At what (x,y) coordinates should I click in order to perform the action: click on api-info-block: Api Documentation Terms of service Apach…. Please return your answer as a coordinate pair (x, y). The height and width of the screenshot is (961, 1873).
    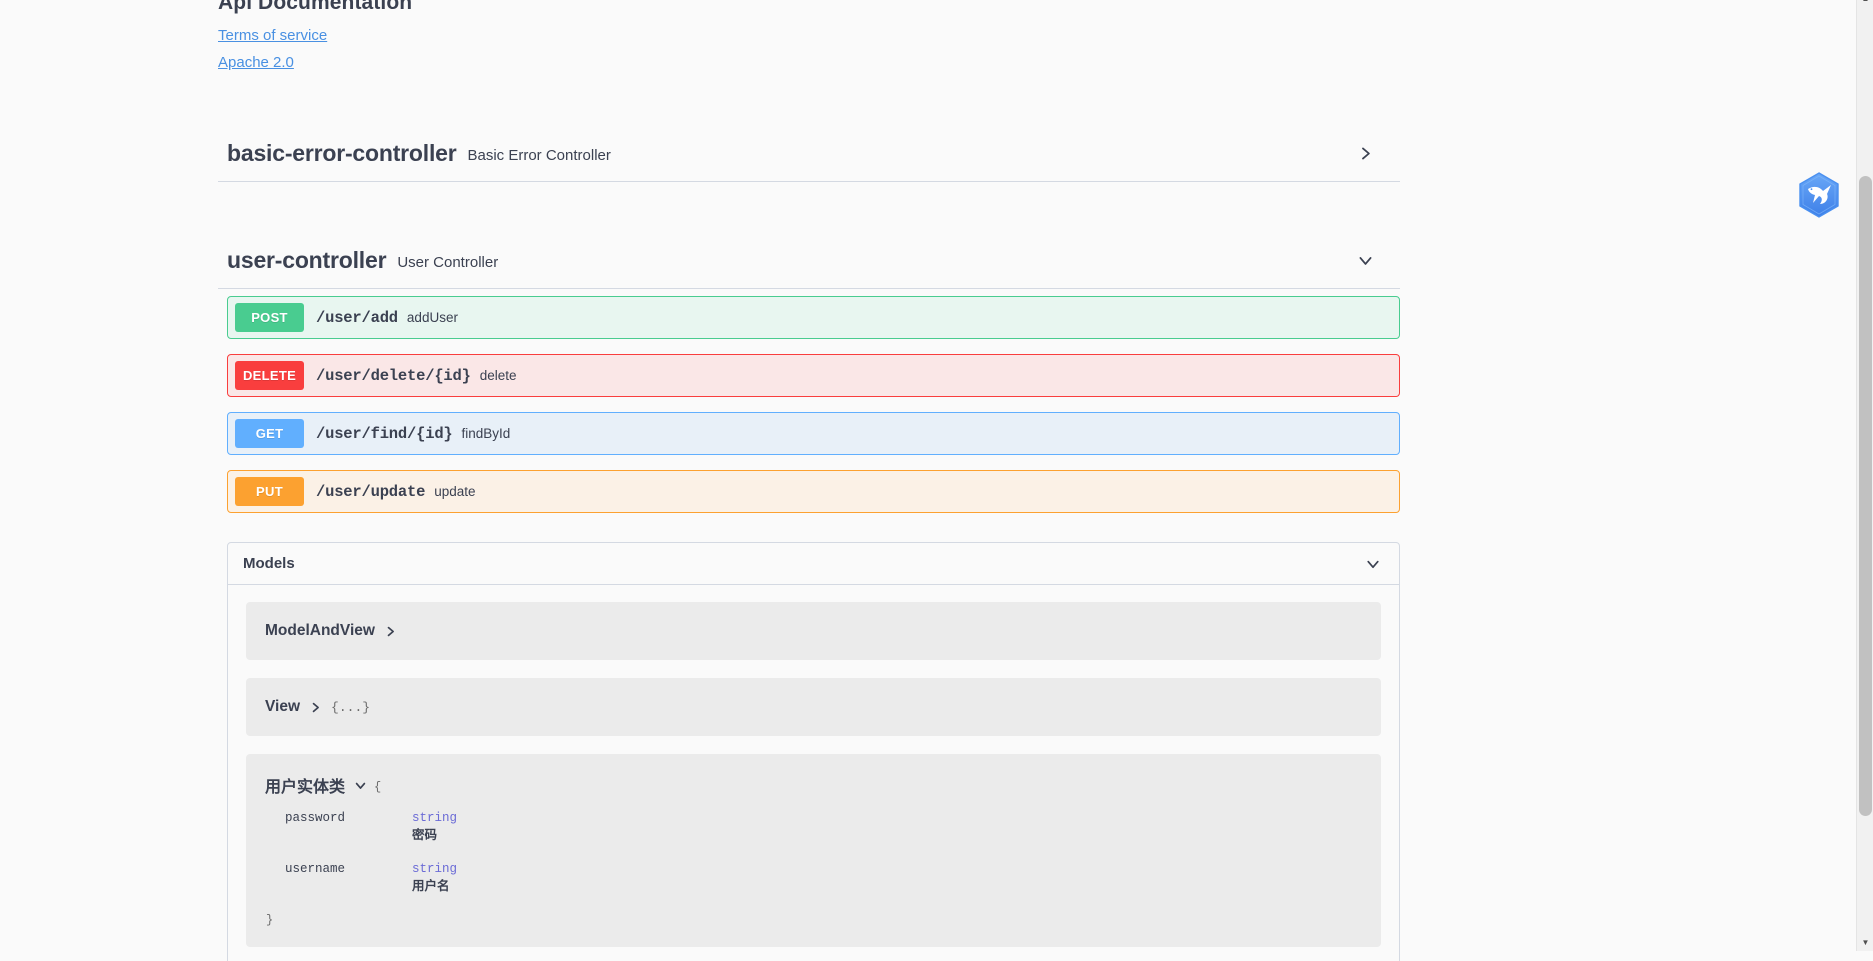
    Looking at the image, I should click on (821, 38).